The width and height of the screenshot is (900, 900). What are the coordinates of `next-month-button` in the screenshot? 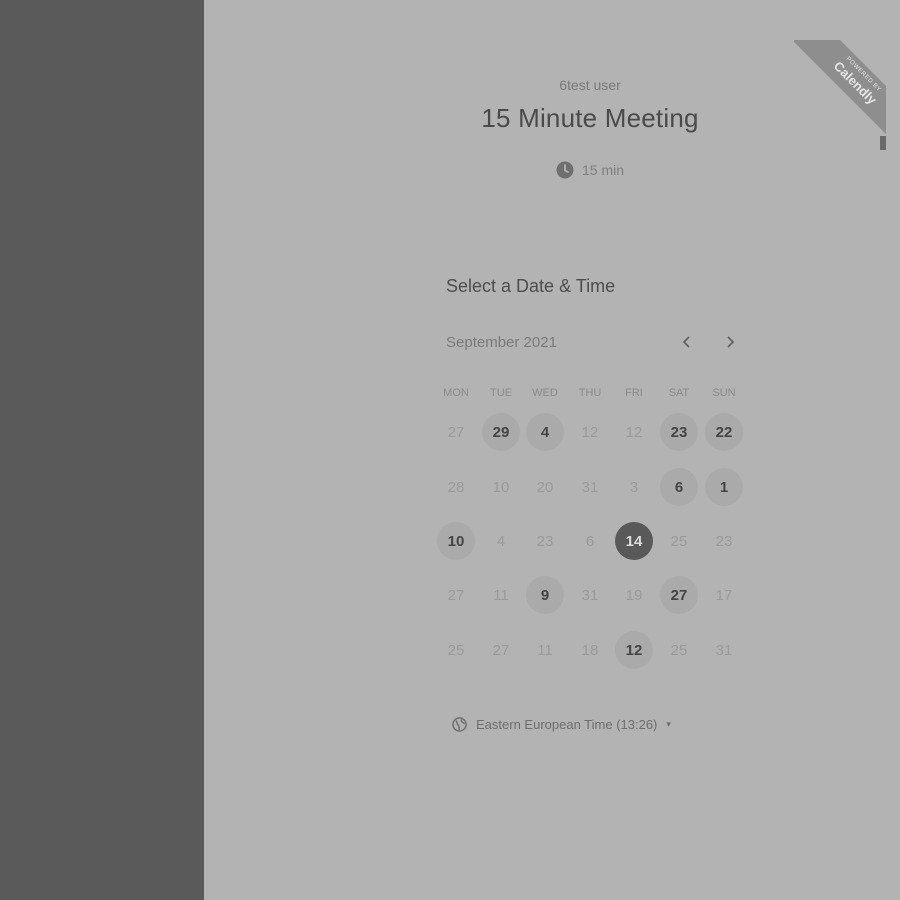 It's located at (730, 342).